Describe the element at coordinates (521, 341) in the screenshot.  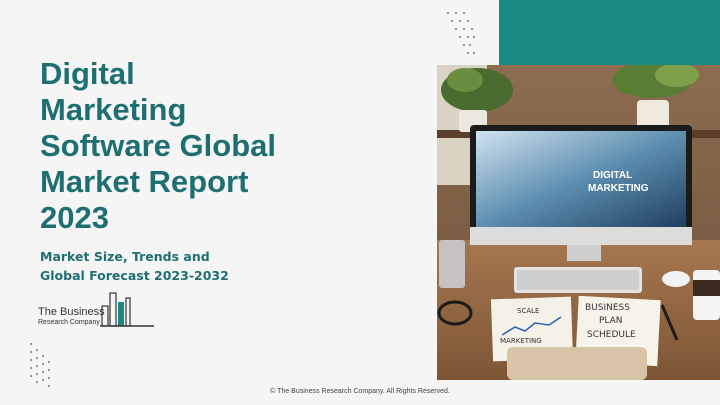
I see `sign-text-2: MARKETING` at that location.